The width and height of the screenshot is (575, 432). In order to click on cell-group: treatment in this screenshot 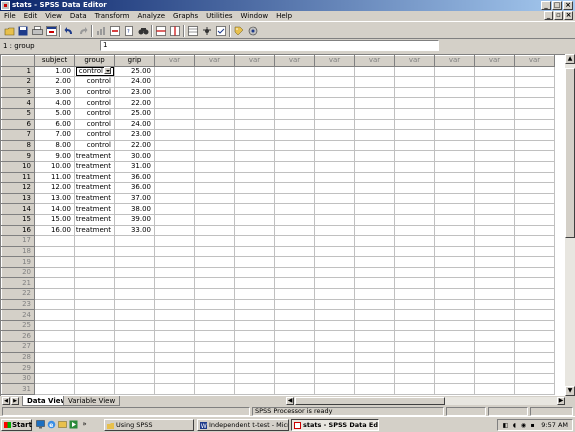, I will do `click(94, 219)`.